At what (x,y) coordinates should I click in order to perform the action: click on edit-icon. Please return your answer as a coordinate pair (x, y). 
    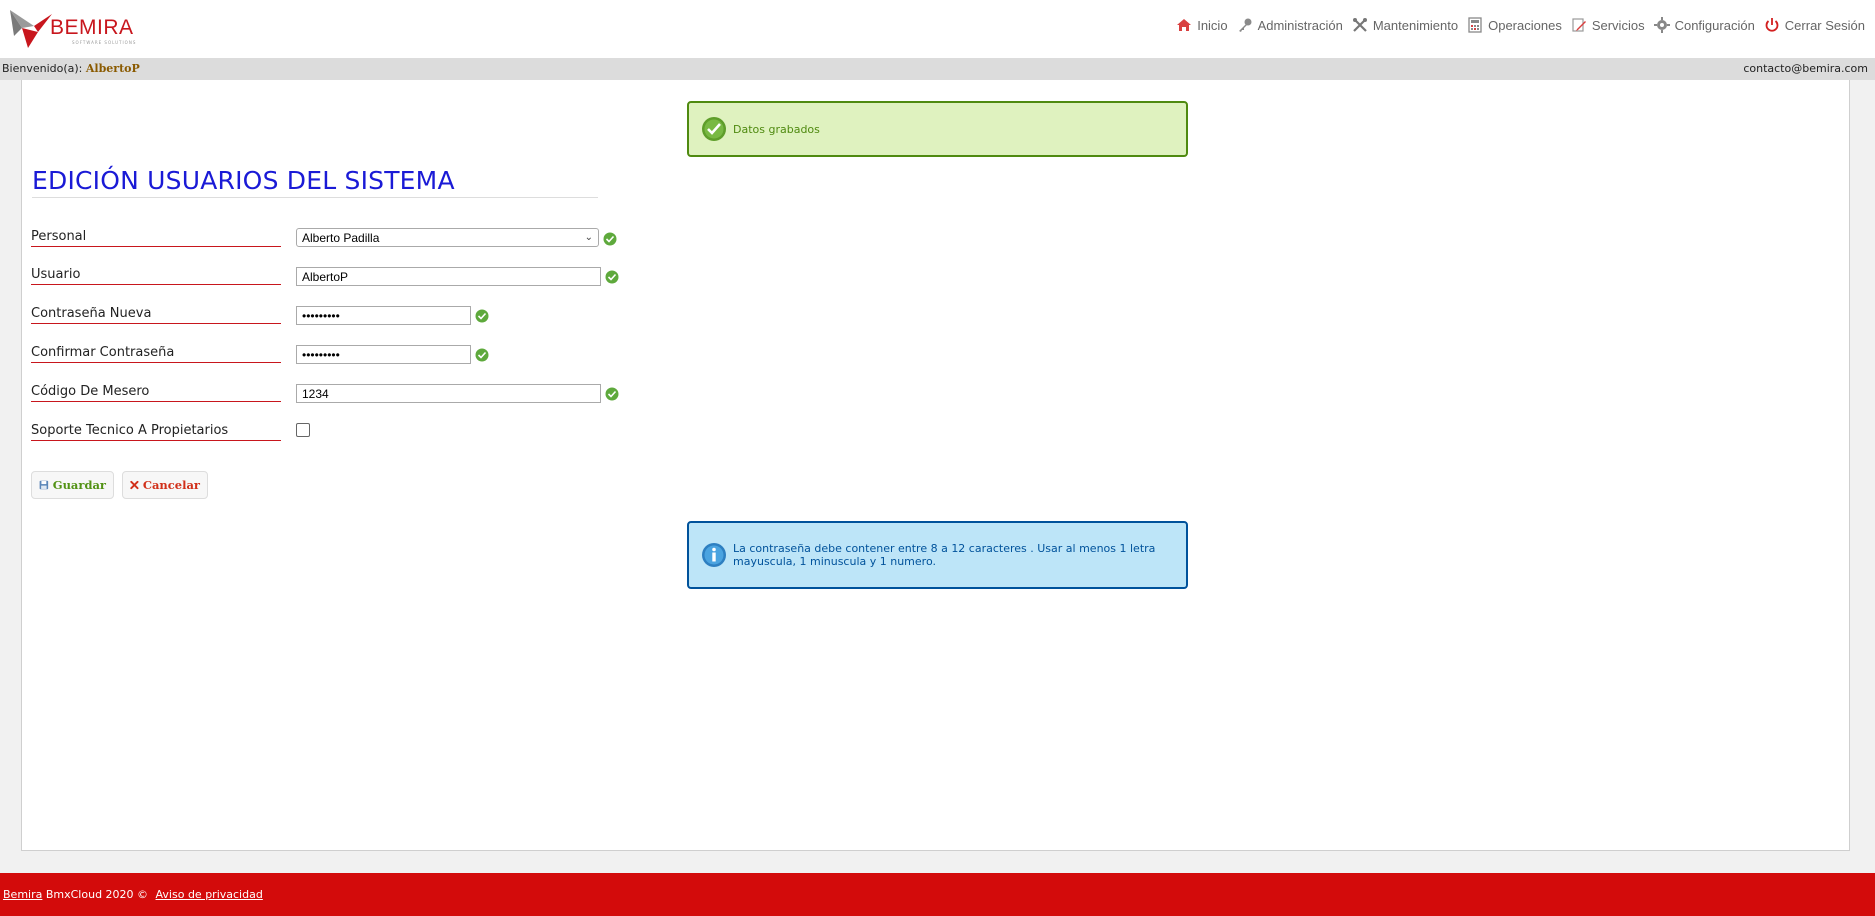
    Looking at the image, I should click on (1579, 25).